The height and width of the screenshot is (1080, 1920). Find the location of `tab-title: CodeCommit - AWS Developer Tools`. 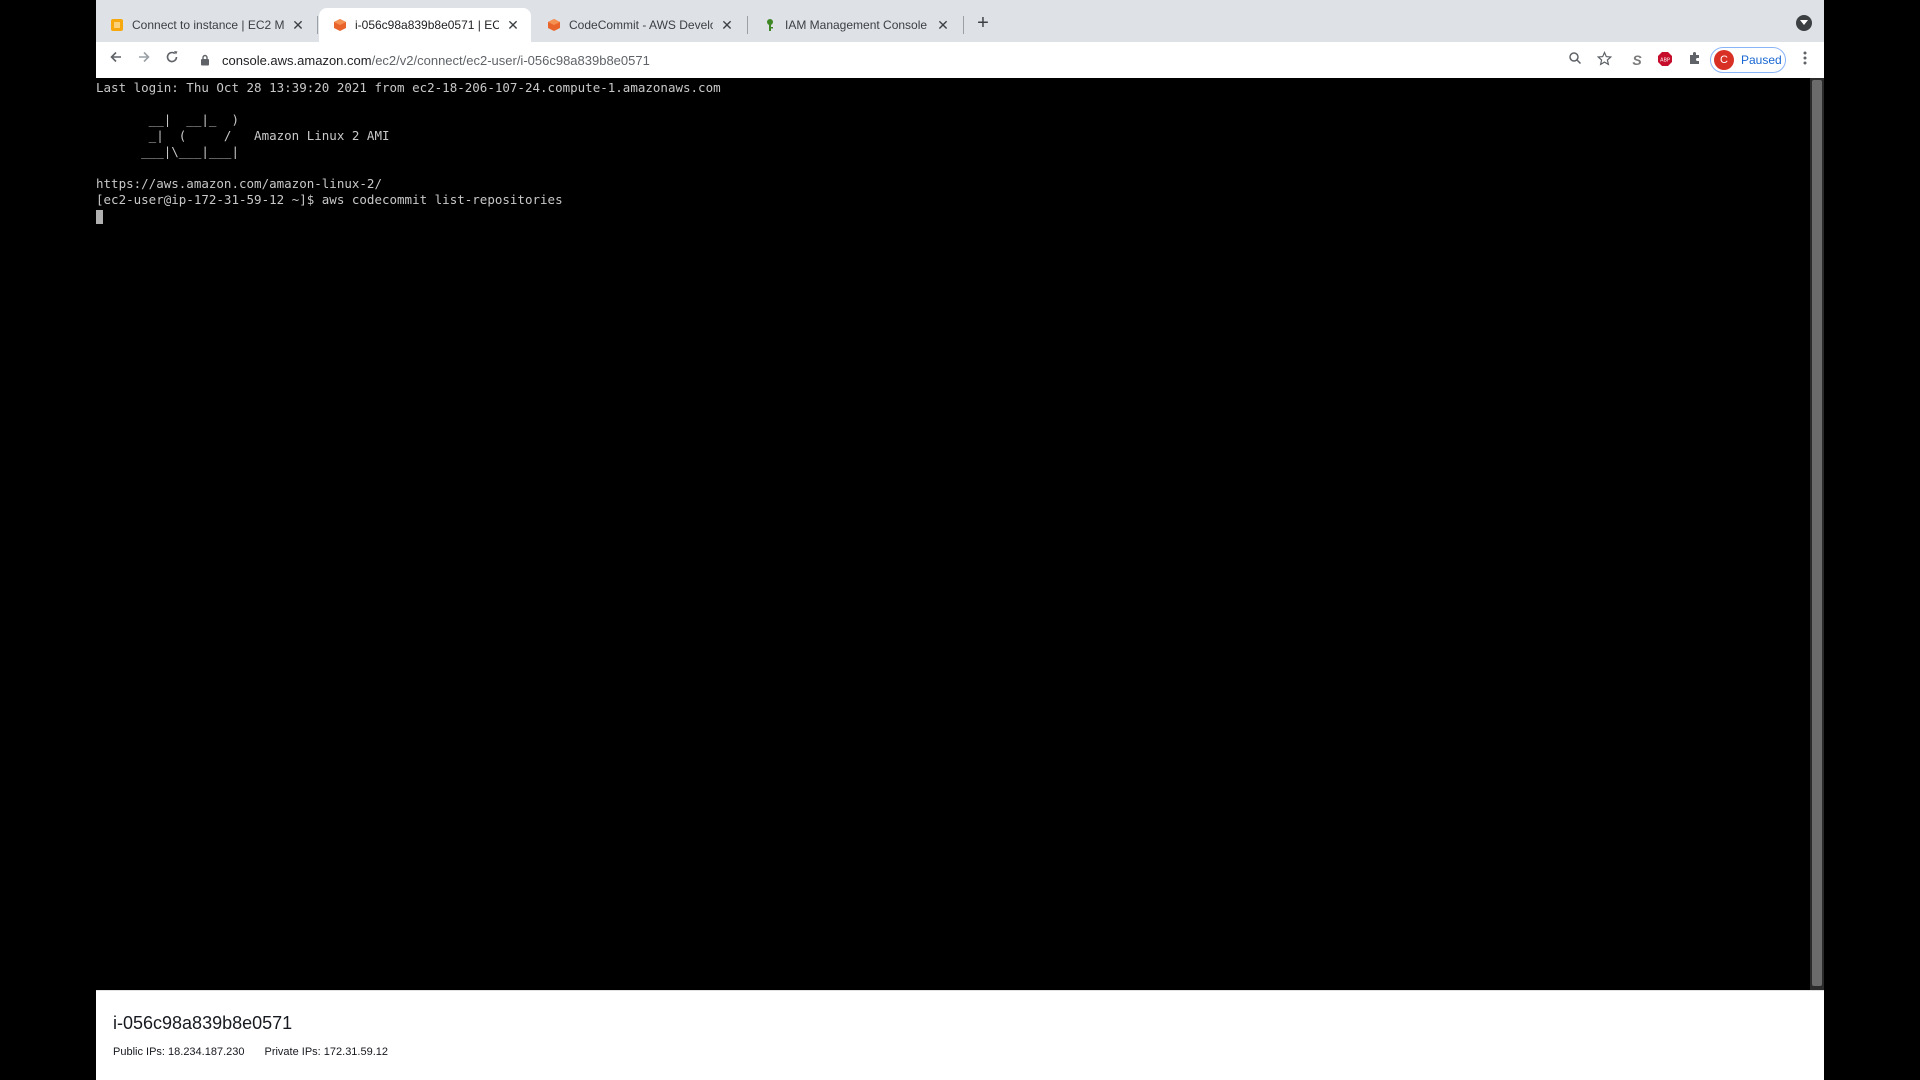

tab-title: CodeCommit - AWS Developer Tools is located at coordinates (641, 25).